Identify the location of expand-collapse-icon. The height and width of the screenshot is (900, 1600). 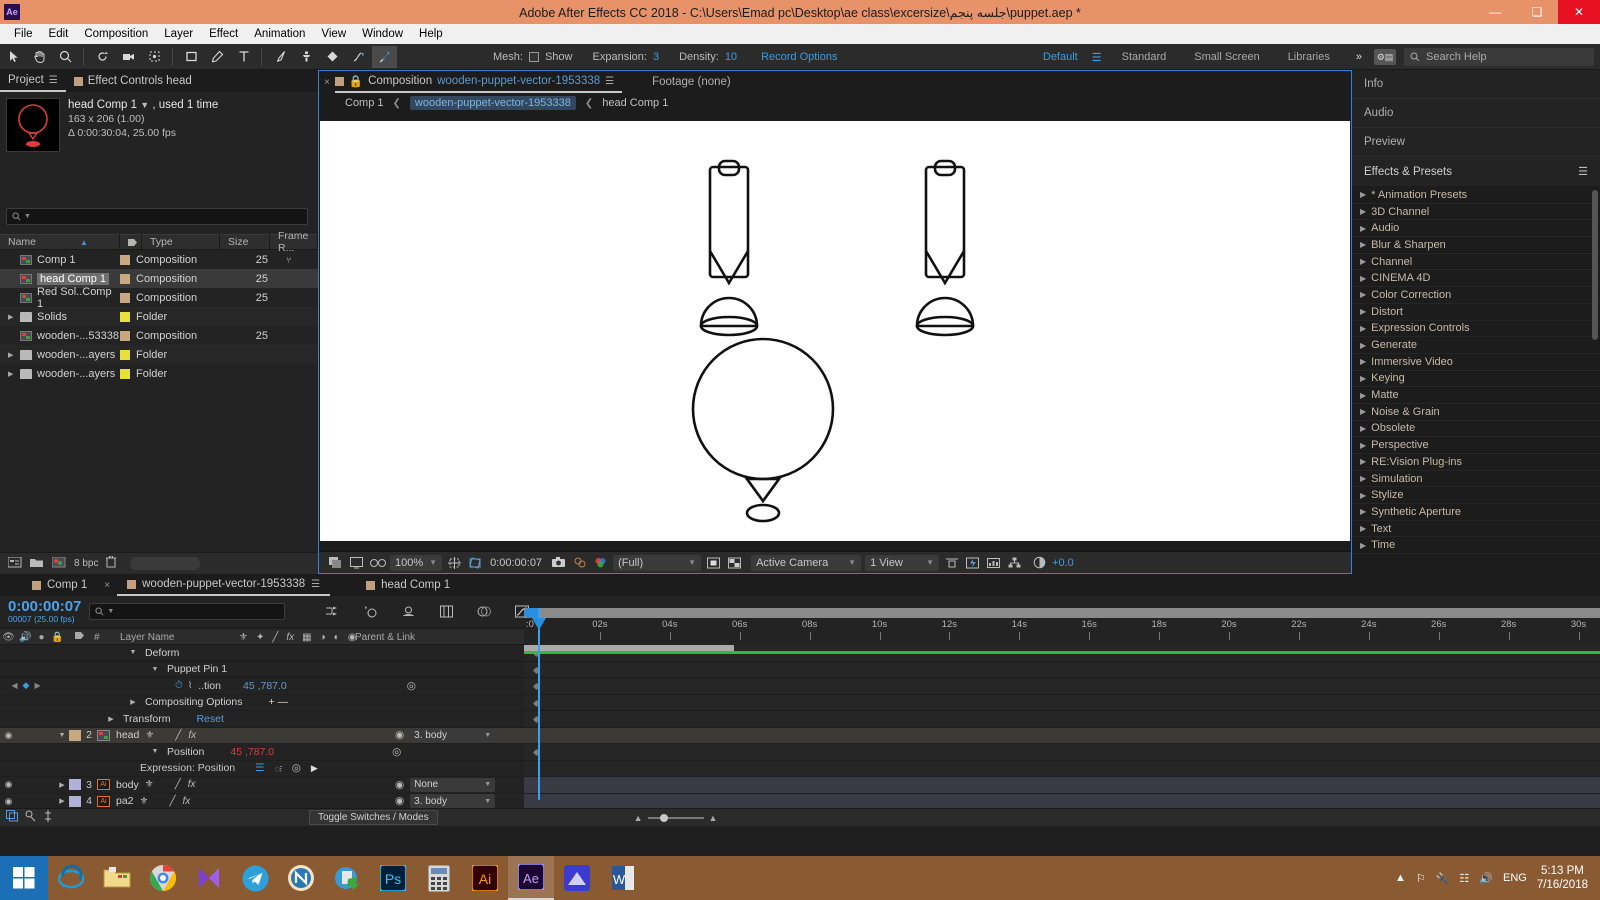
(31, 818).